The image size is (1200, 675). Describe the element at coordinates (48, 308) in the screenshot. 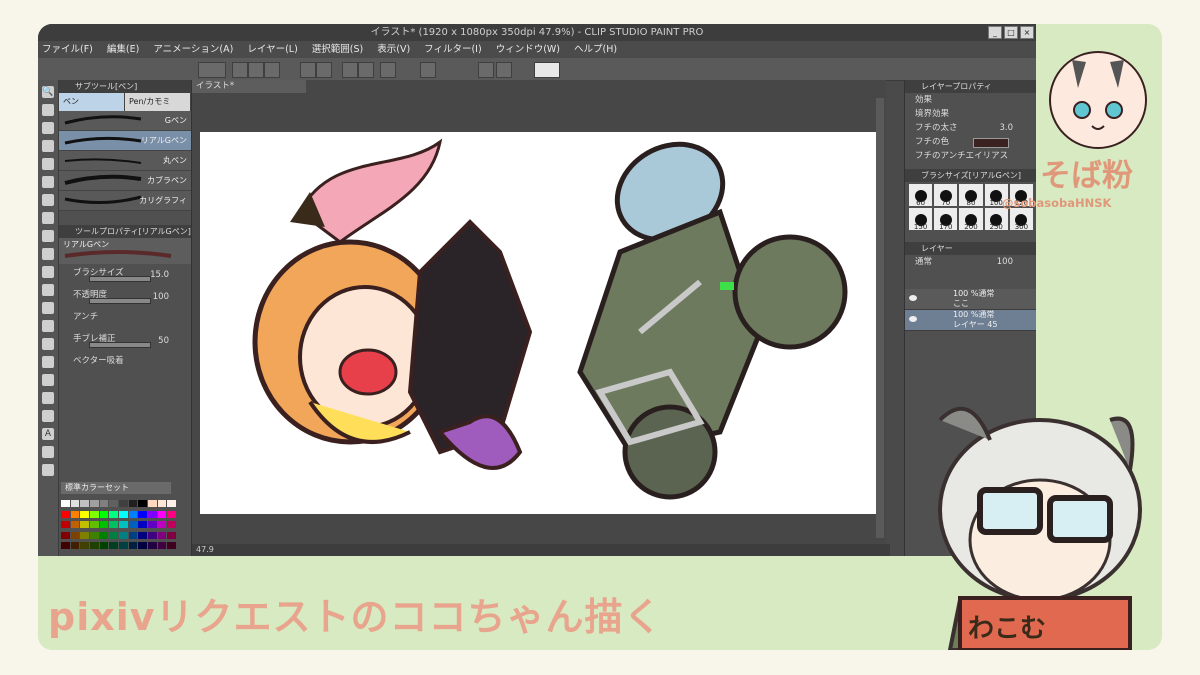

I see `eraser-icon` at that location.